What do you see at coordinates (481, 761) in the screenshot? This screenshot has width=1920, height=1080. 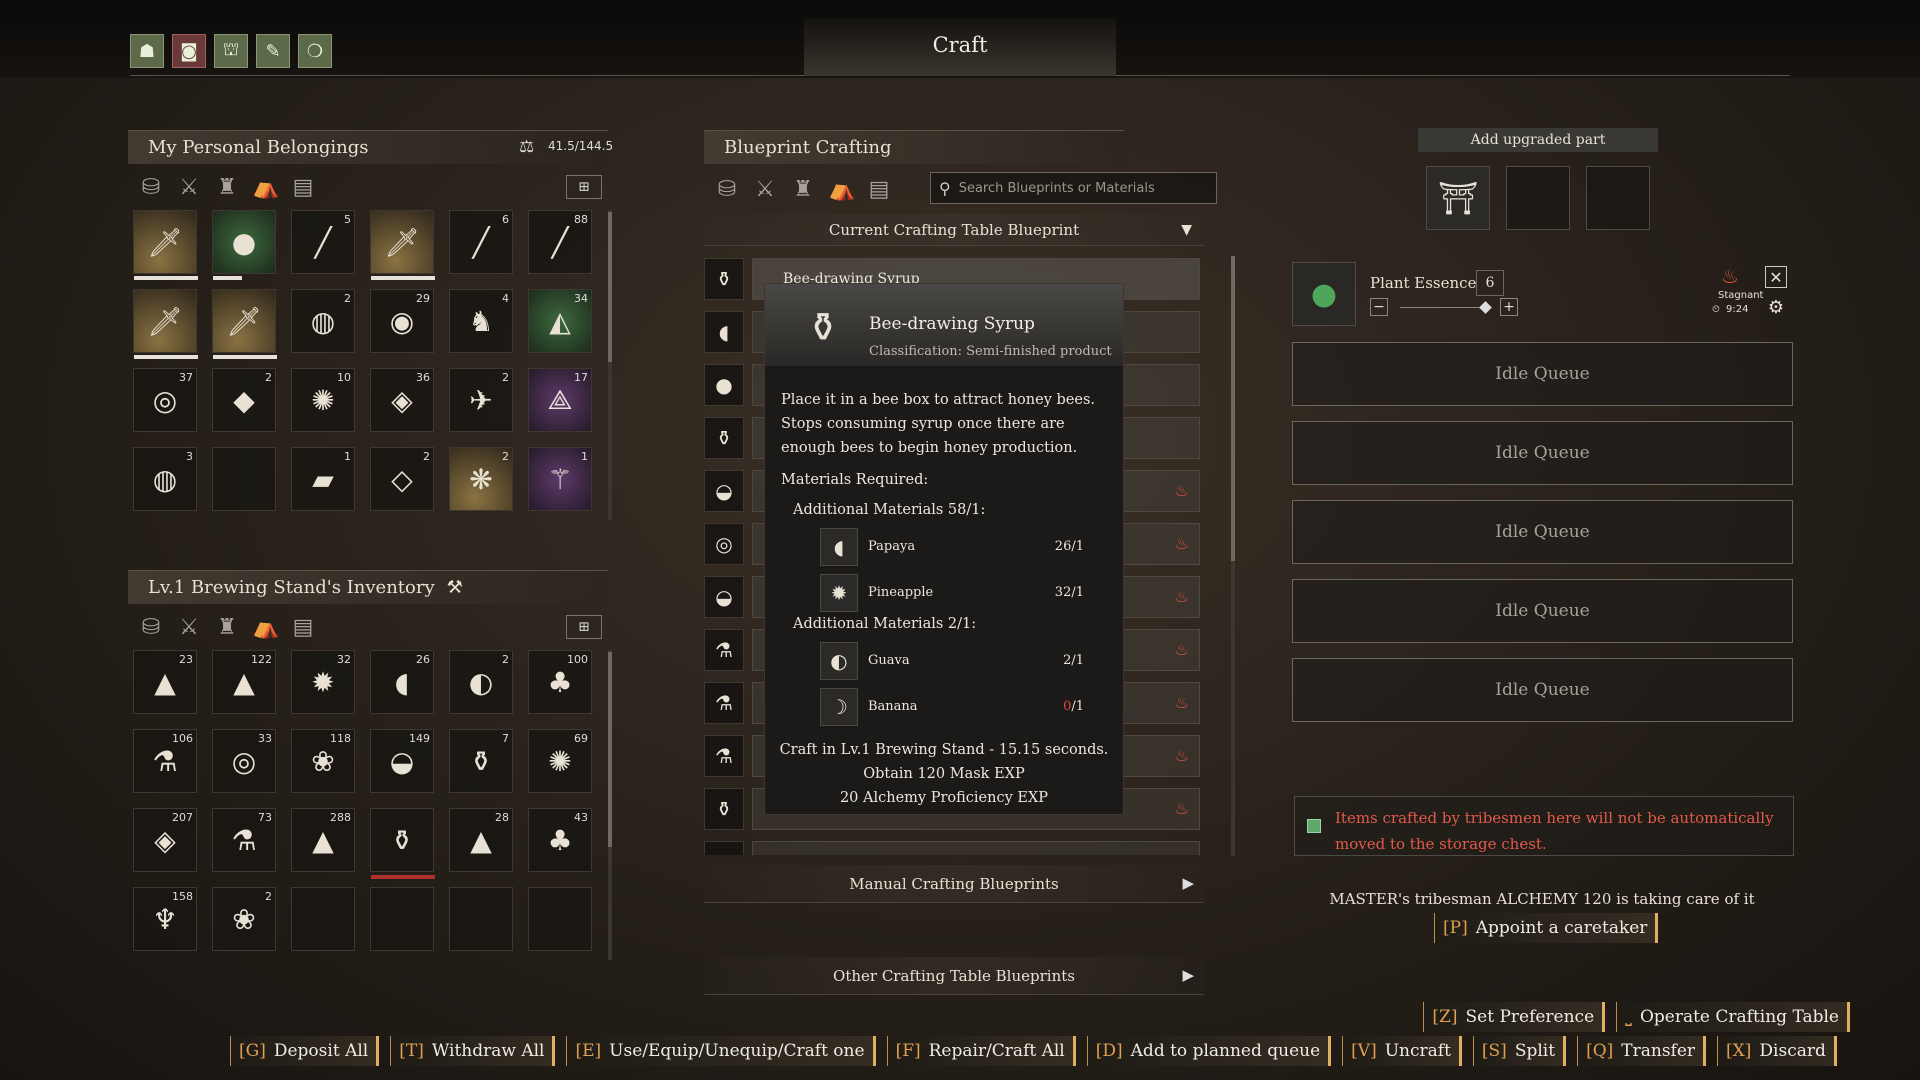 I see `brewing-slot: ⚱ 7` at bounding box center [481, 761].